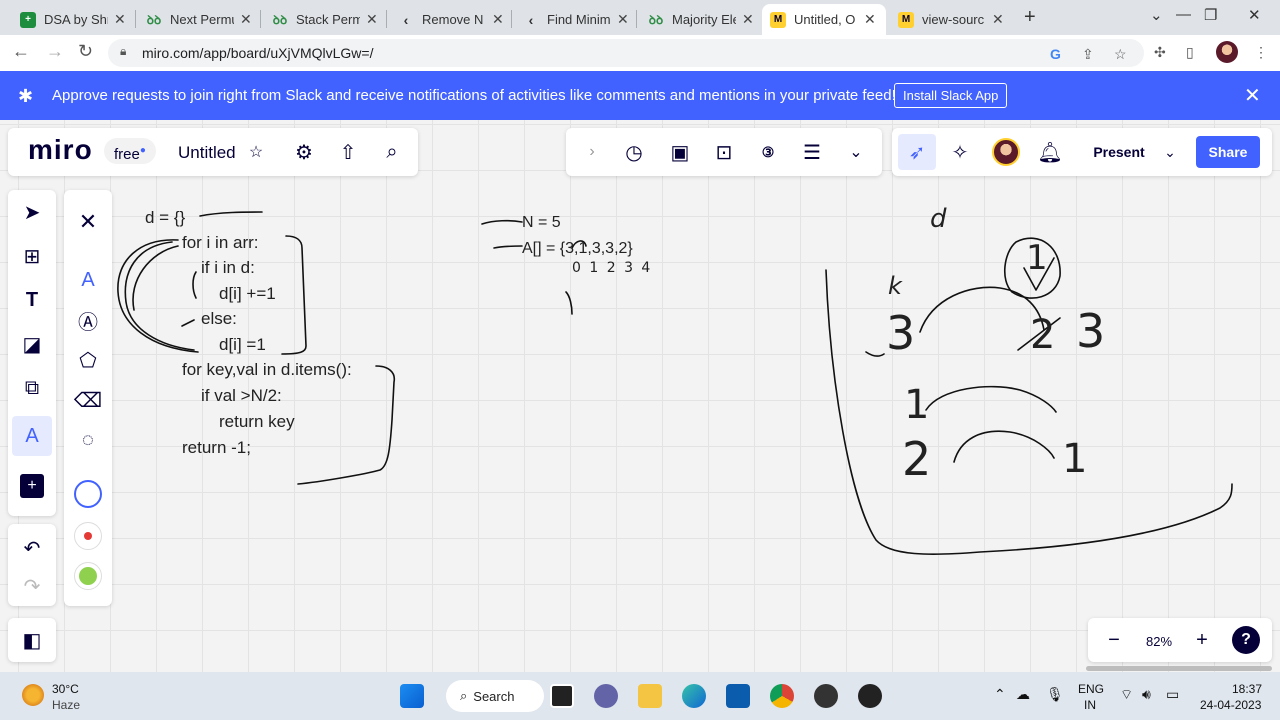  I want to click on add-more-icon: +, so click(32, 486).